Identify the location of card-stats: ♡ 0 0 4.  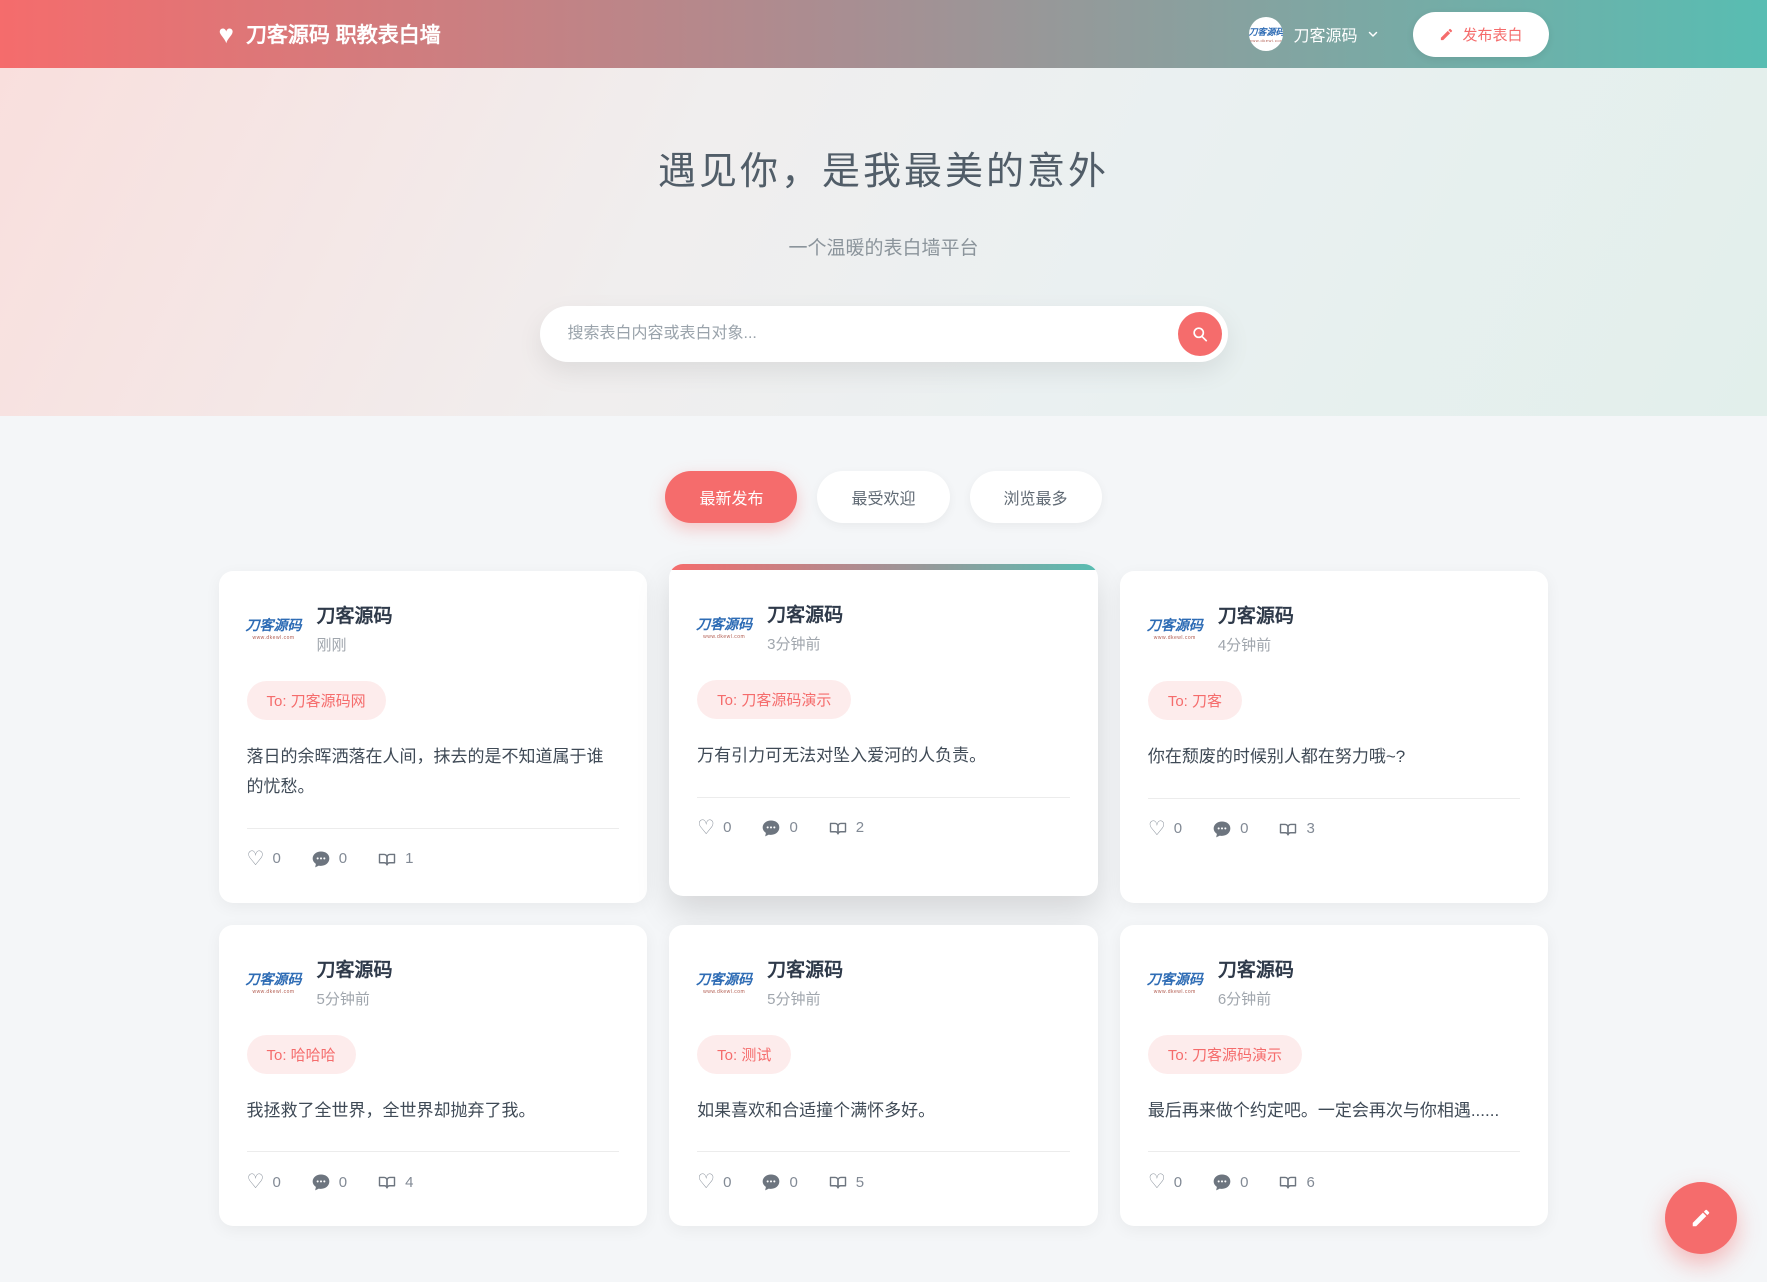
(433, 1172).